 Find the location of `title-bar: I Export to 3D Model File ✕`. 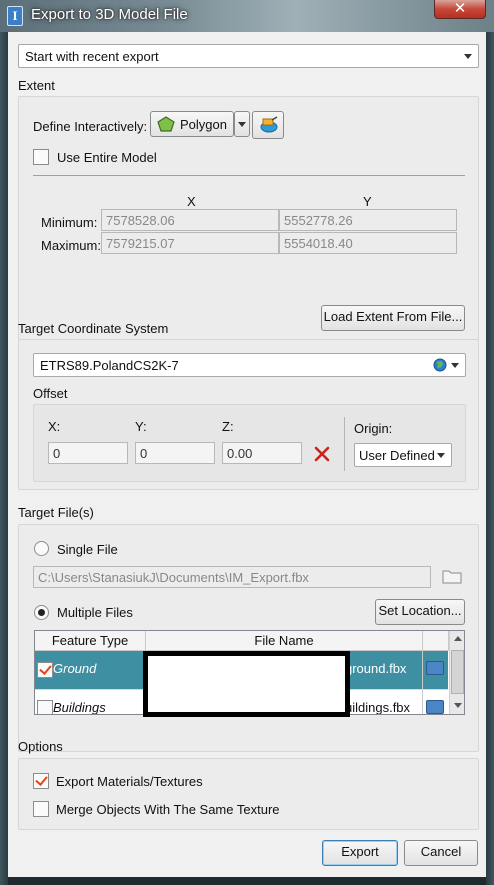

title-bar: I Export to 3D Model File ✕ is located at coordinates (247, 16).